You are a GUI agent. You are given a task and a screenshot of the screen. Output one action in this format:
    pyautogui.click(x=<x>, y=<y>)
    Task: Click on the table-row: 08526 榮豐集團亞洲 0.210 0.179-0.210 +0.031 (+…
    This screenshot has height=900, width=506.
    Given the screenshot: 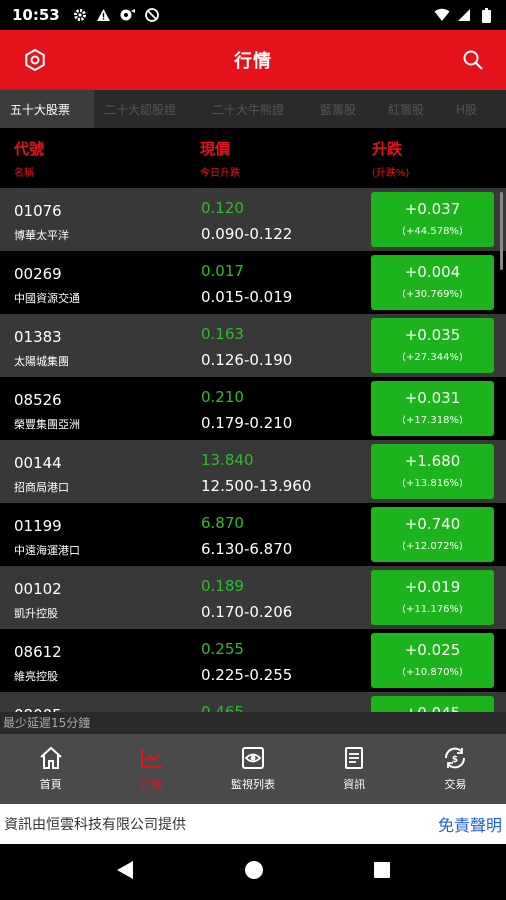 What is the action you would take?
    pyautogui.click(x=253, y=408)
    